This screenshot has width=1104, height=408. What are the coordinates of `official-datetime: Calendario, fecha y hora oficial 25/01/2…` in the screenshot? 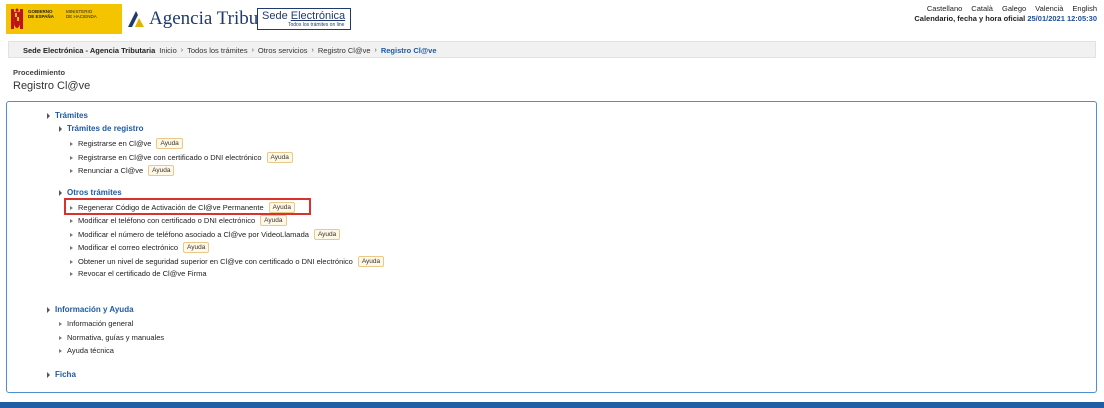 It's located at (1005, 18).